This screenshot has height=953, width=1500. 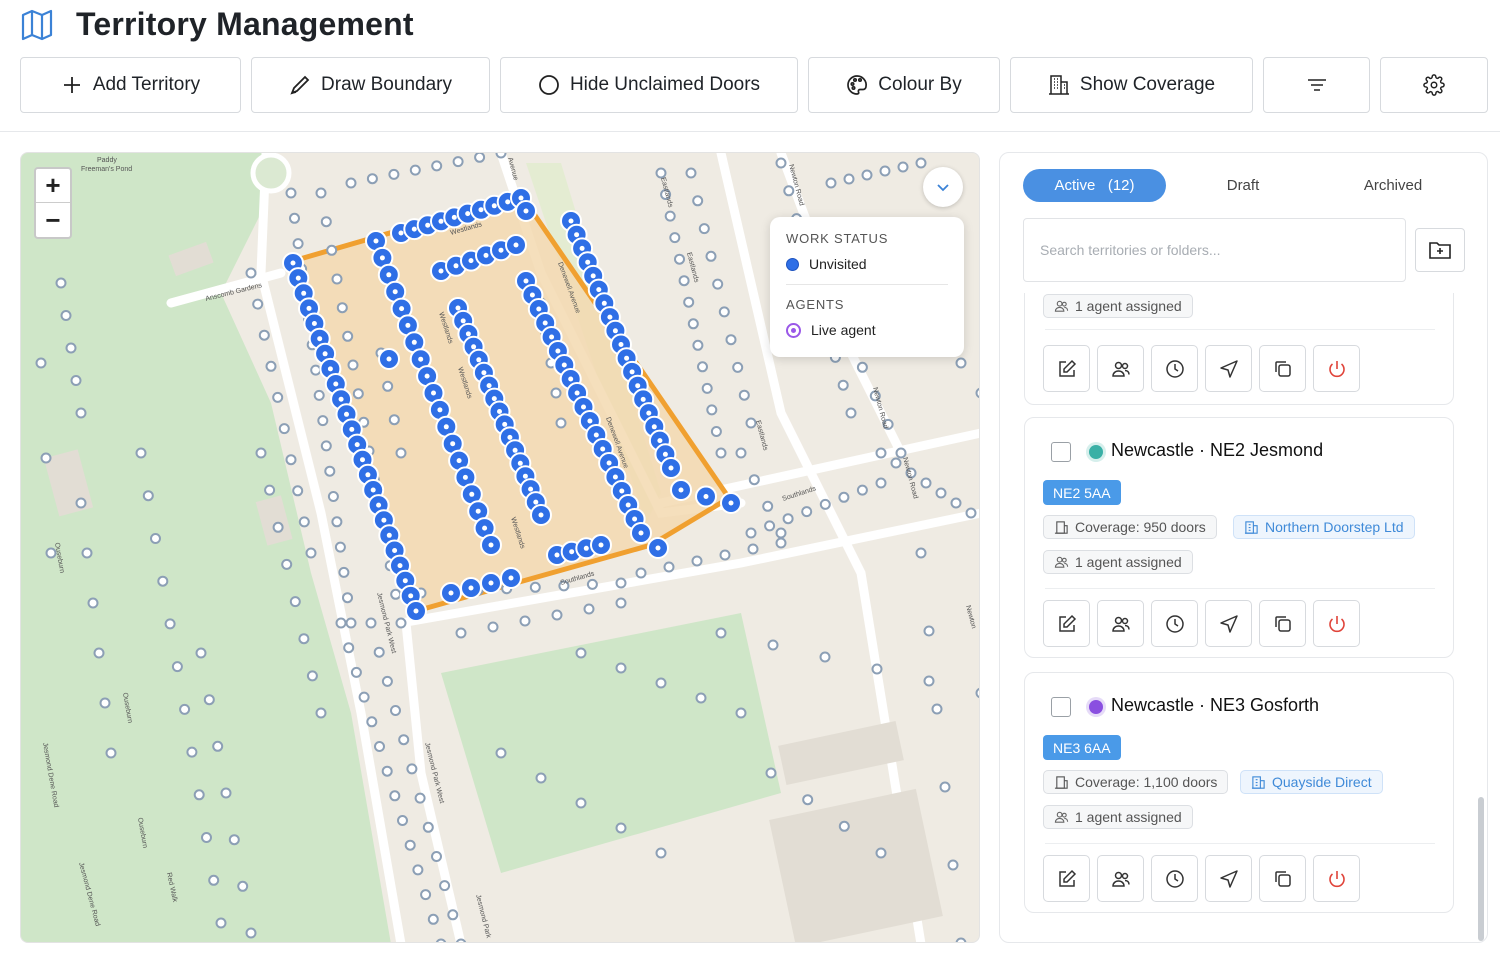 I want to click on users-icon, so click(x=1061, y=817).